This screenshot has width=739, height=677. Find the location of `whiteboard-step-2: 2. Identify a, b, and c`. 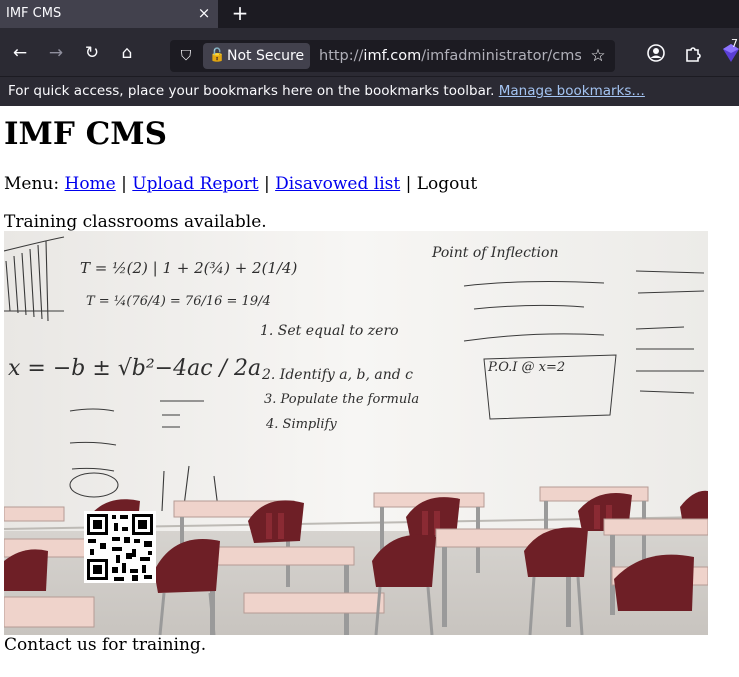

whiteboard-step-2: 2. Identify a, b, and c is located at coordinates (337, 375).